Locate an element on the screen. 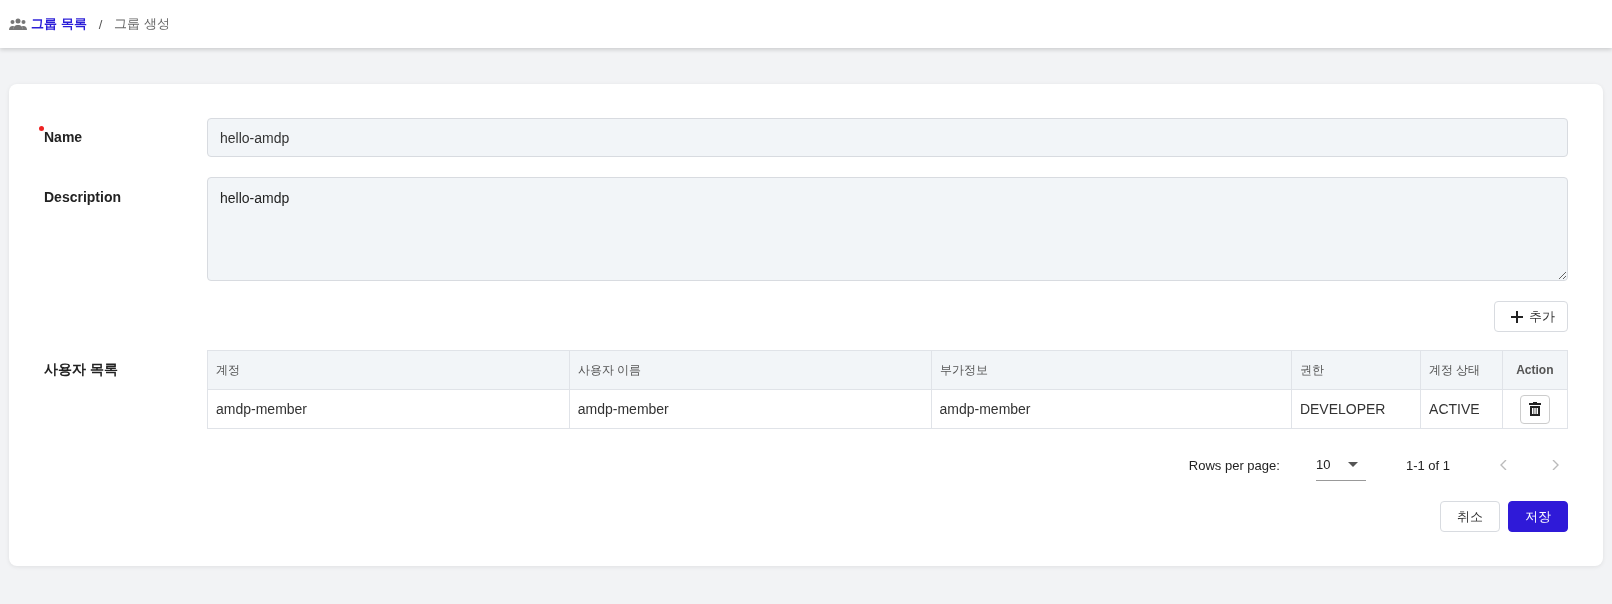 The image size is (1612, 604). trash-icon is located at coordinates (1534, 409).